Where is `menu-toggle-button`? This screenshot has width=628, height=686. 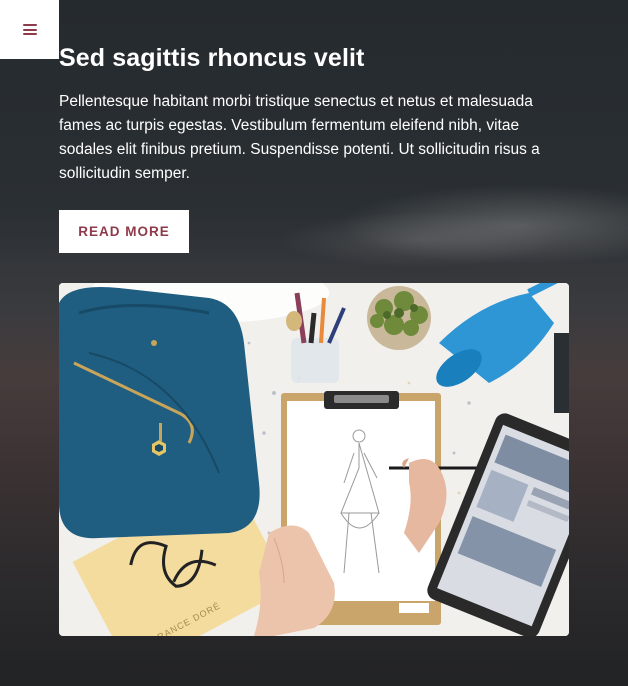 menu-toggle-button is located at coordinates (29, 29).